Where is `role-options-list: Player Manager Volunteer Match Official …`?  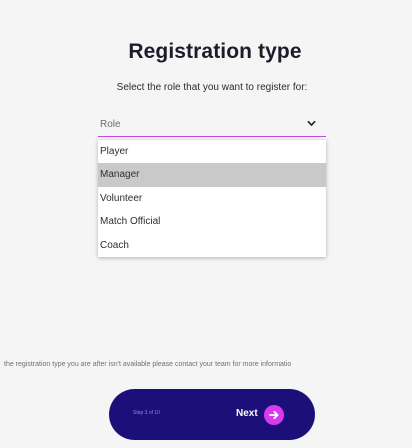 role-options-list: Player Manager Volunteer Match Official … is located at coordinates (212, 198).